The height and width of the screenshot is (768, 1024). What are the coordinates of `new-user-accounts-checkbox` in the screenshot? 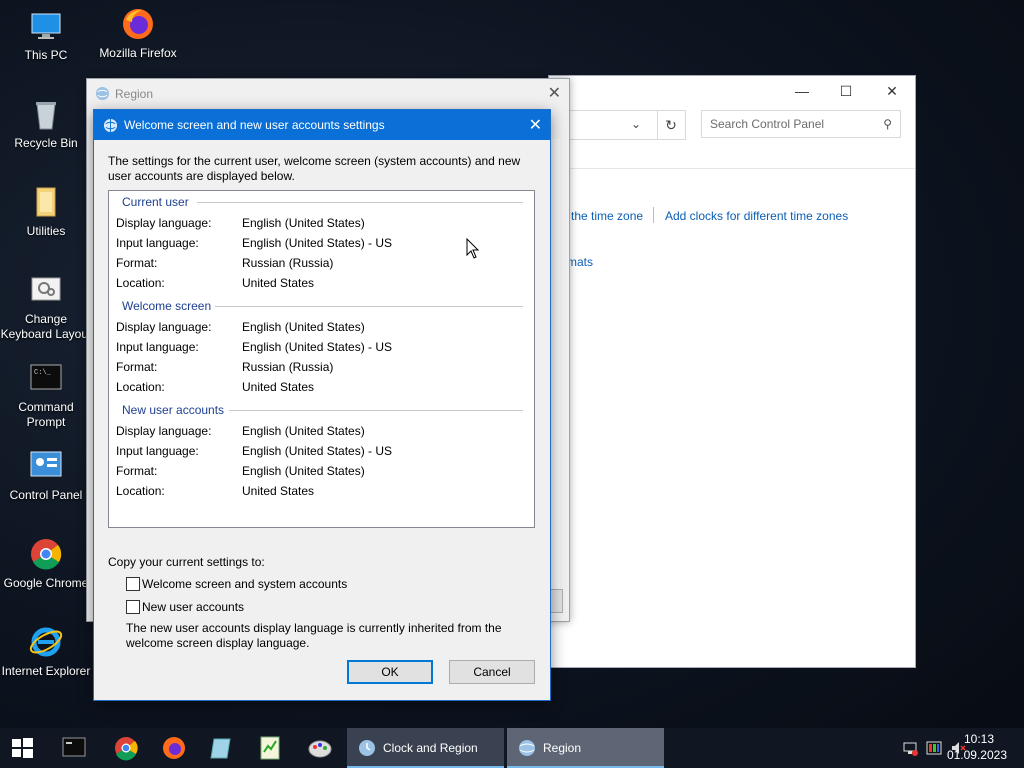 It's located at (133, 607).